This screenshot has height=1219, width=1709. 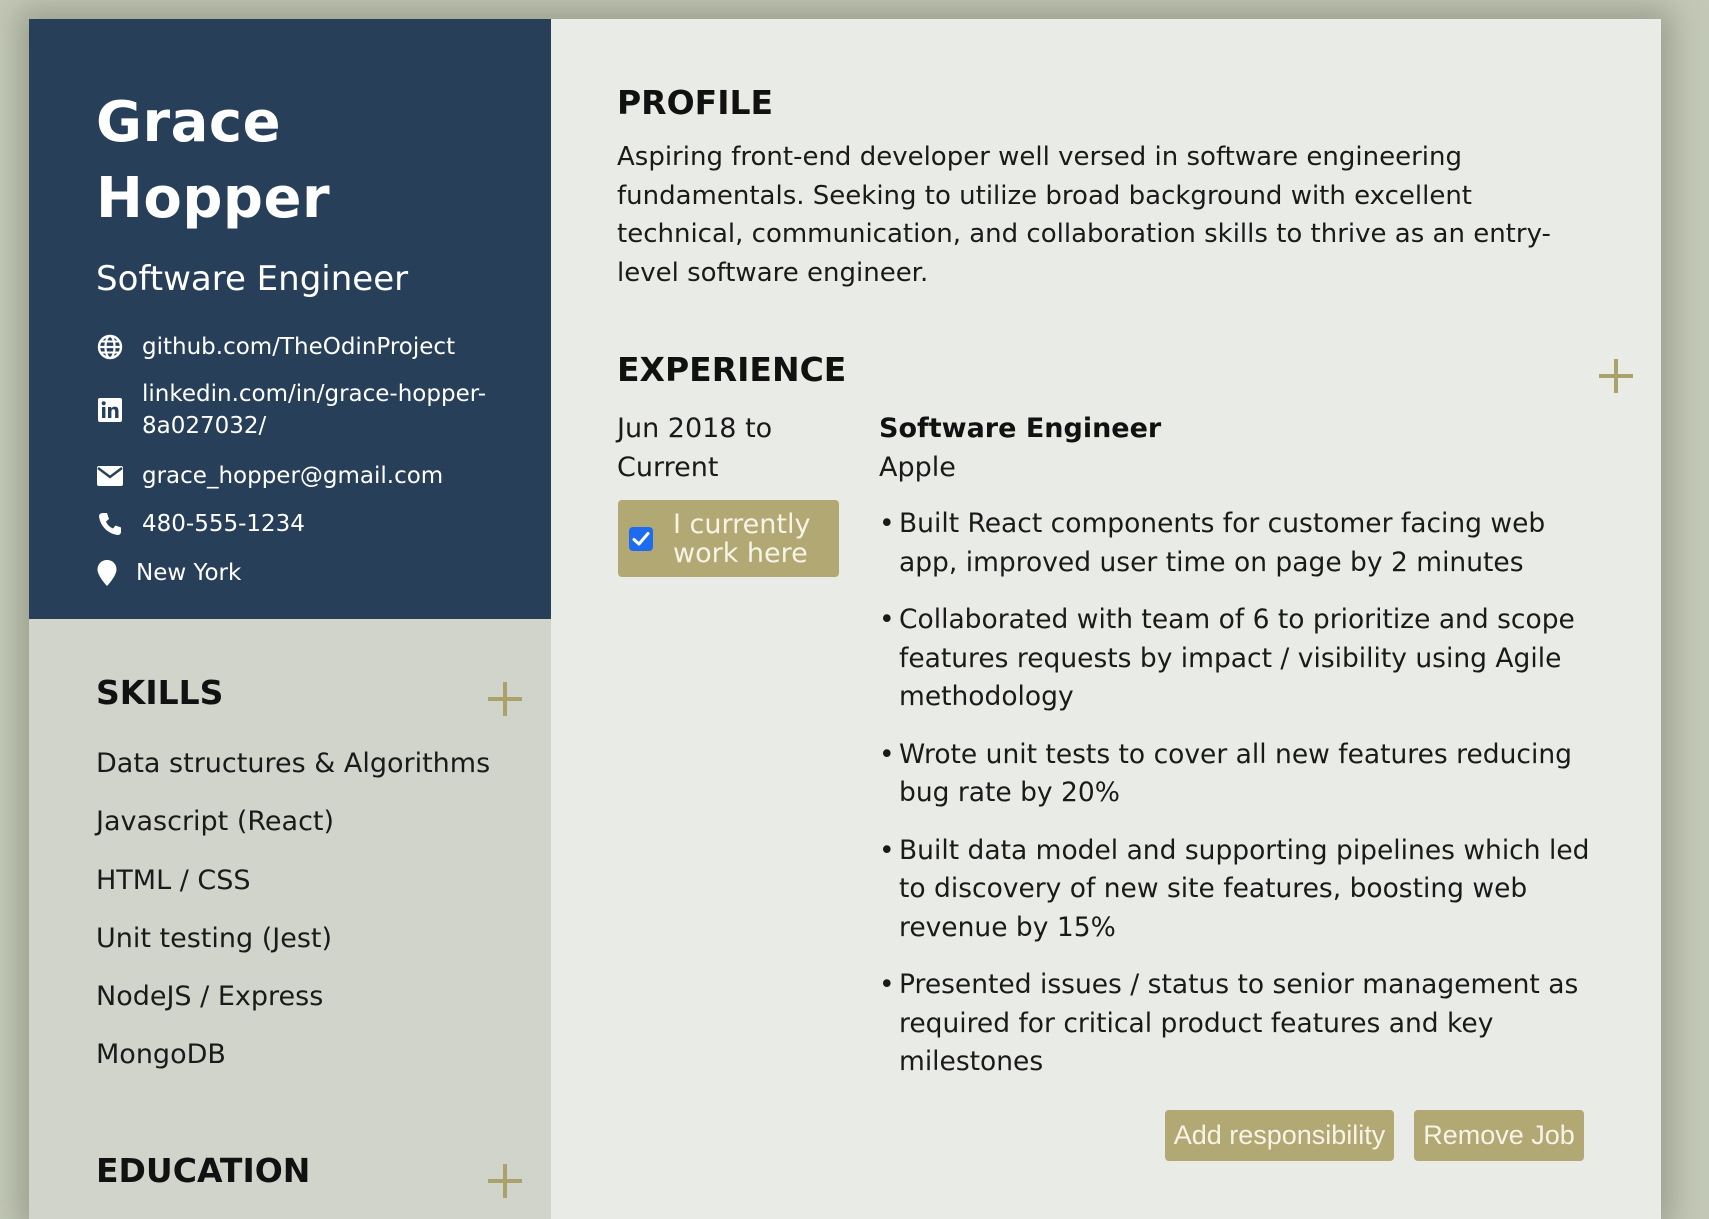 What do you see at coordinates (1499, 1135) in the screenshot?
I see `remove-job-button: Remove Job` at bounding box center [1499, 1135].